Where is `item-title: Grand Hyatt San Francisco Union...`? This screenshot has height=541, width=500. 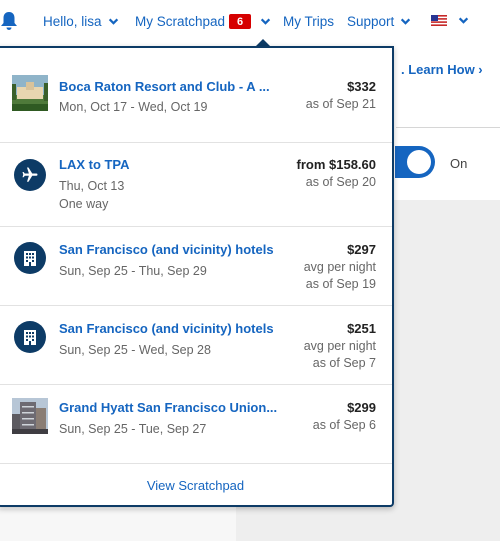
item-title: Grand Hyatt San Francisco Union... is located at coordinates (168, 407).